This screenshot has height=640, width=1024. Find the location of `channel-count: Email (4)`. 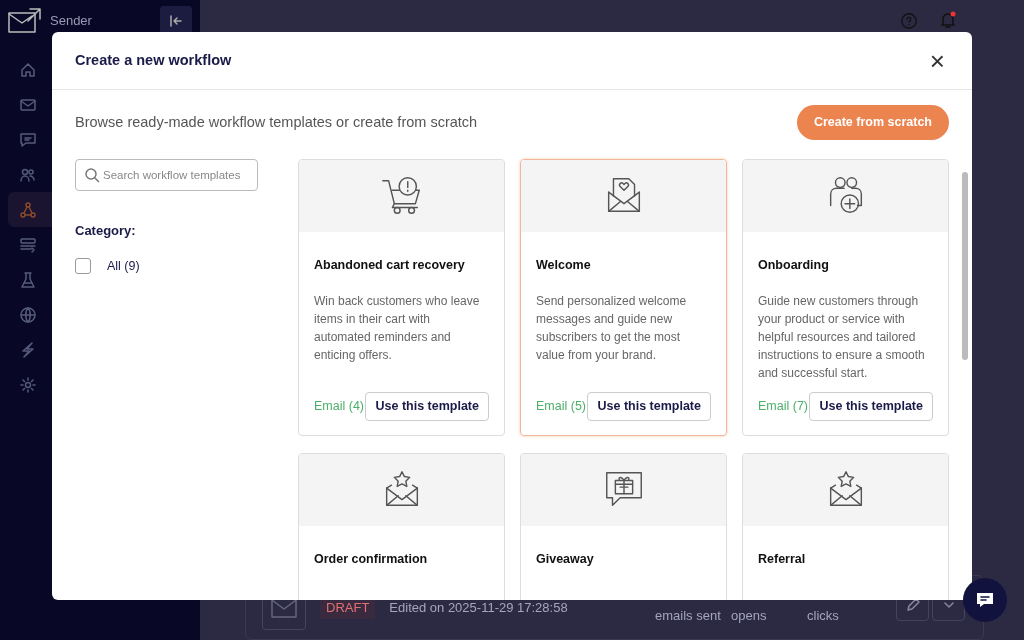

channel-count: Email (4) is located at coordinates (339, 407).